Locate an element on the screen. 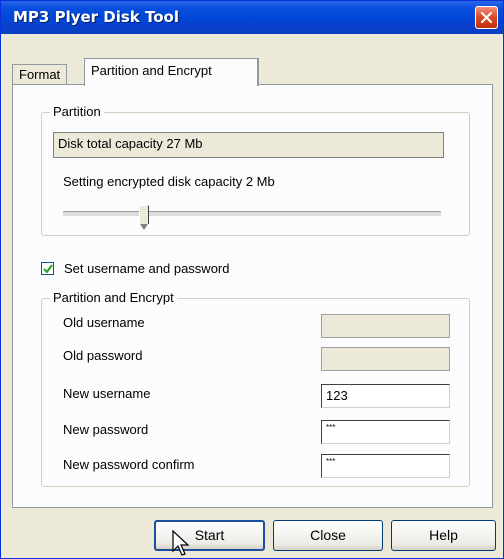  old-username-label: Old username is located at coordinates (104, 322).